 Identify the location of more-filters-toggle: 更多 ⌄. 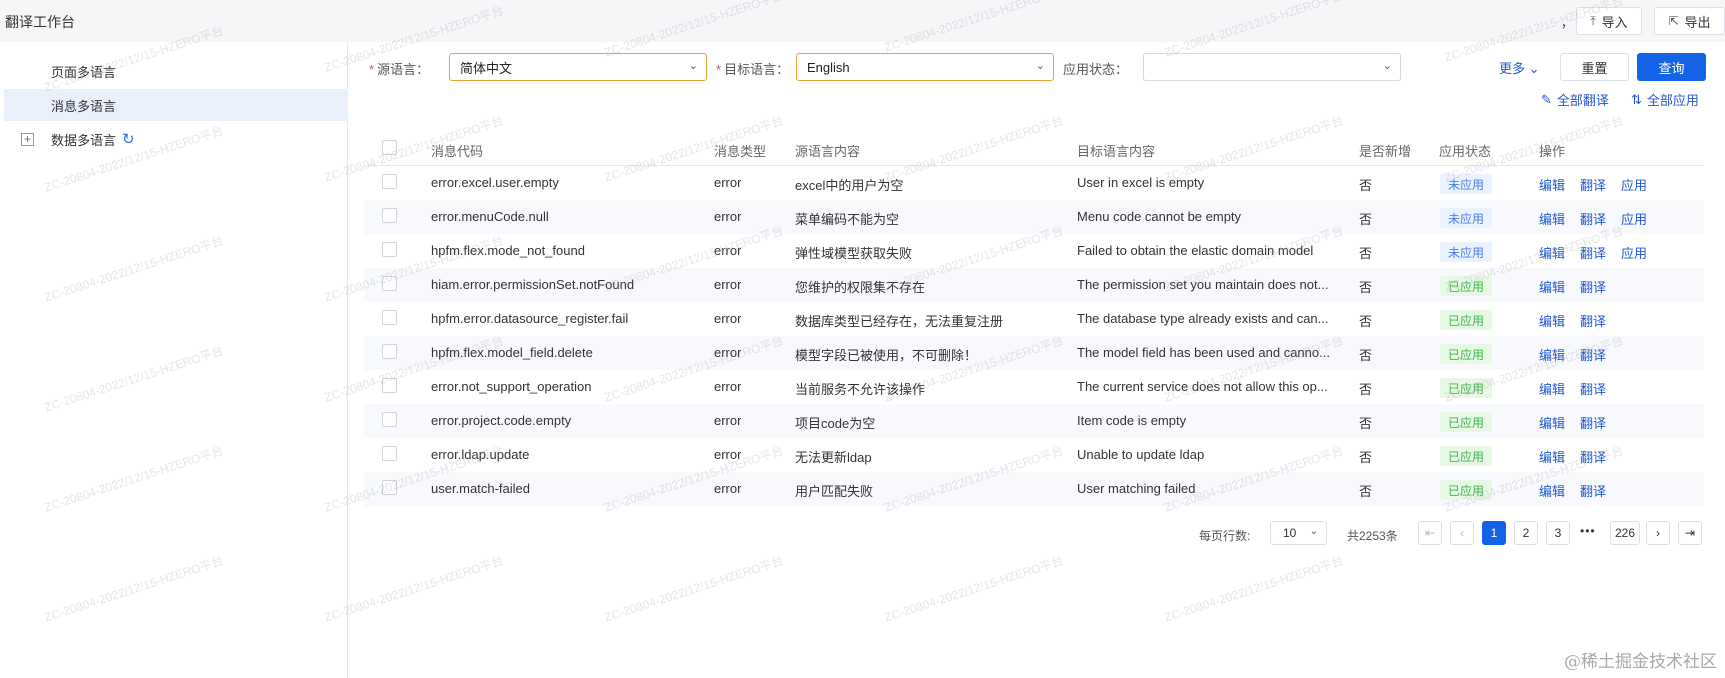
(1519, 67).